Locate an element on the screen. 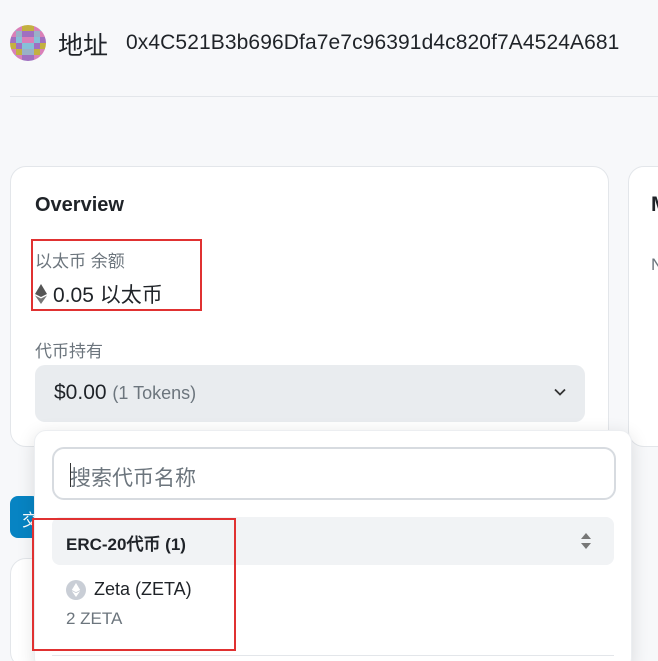 Image resolution: width=658 pixels, height=661 pixels. token-total: $0.00 (1 Tokens) is located at coordinates (125, 393).